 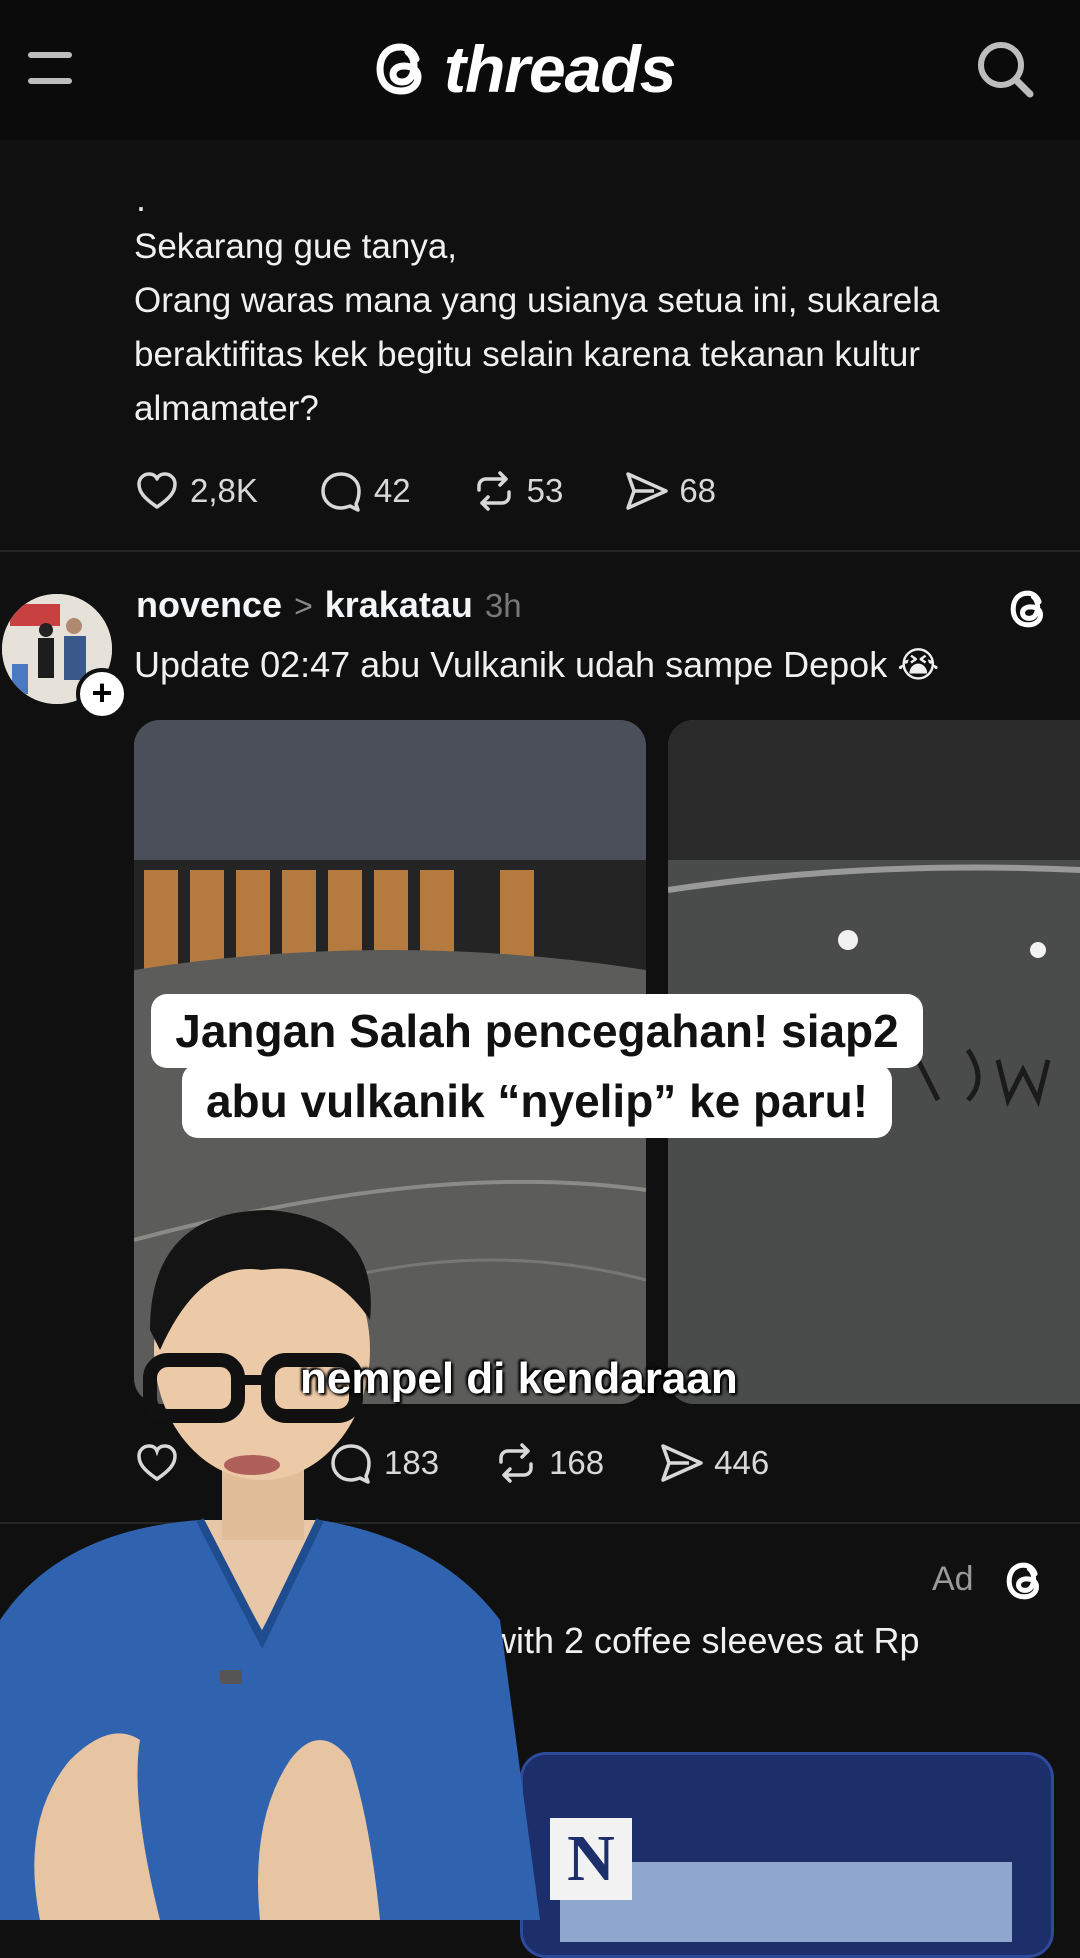 I want to click on ad-label: Ad, so click(x=953, y=1579).